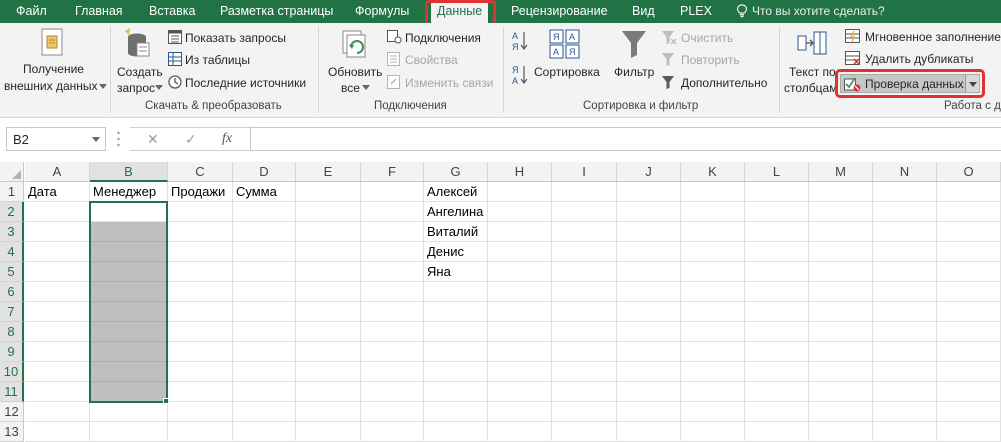 This screenshot has height=442, width=1001. Describe the element at coordinates (57, 252) in the screenshot. I see `cell-a4` at that location.